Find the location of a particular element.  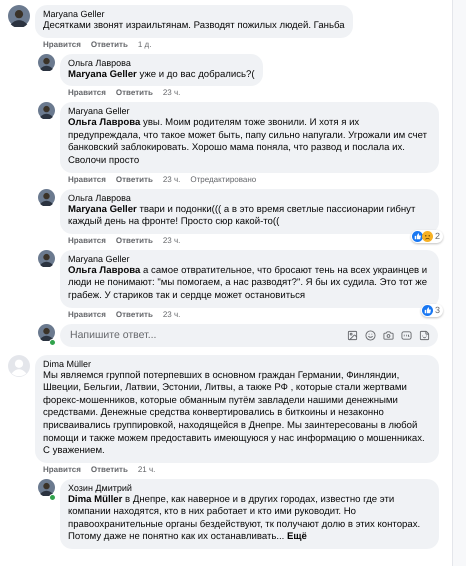

reaction-count: 2 is located at coordinates (426, 236).